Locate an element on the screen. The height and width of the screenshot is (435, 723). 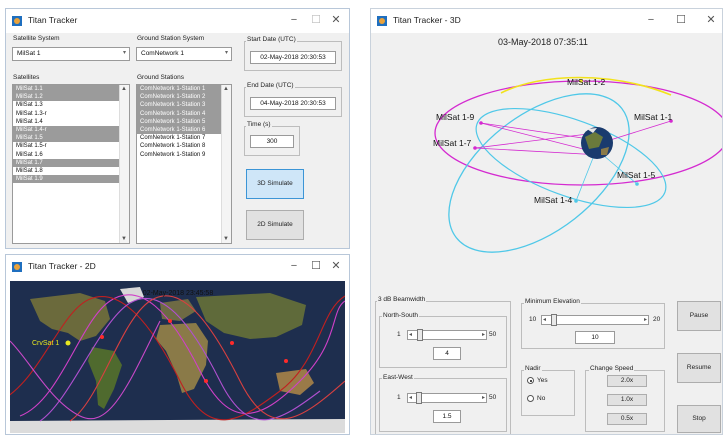
end-date-value: 04-May-2018 20:30:53 is located at coordinates (293, 103).